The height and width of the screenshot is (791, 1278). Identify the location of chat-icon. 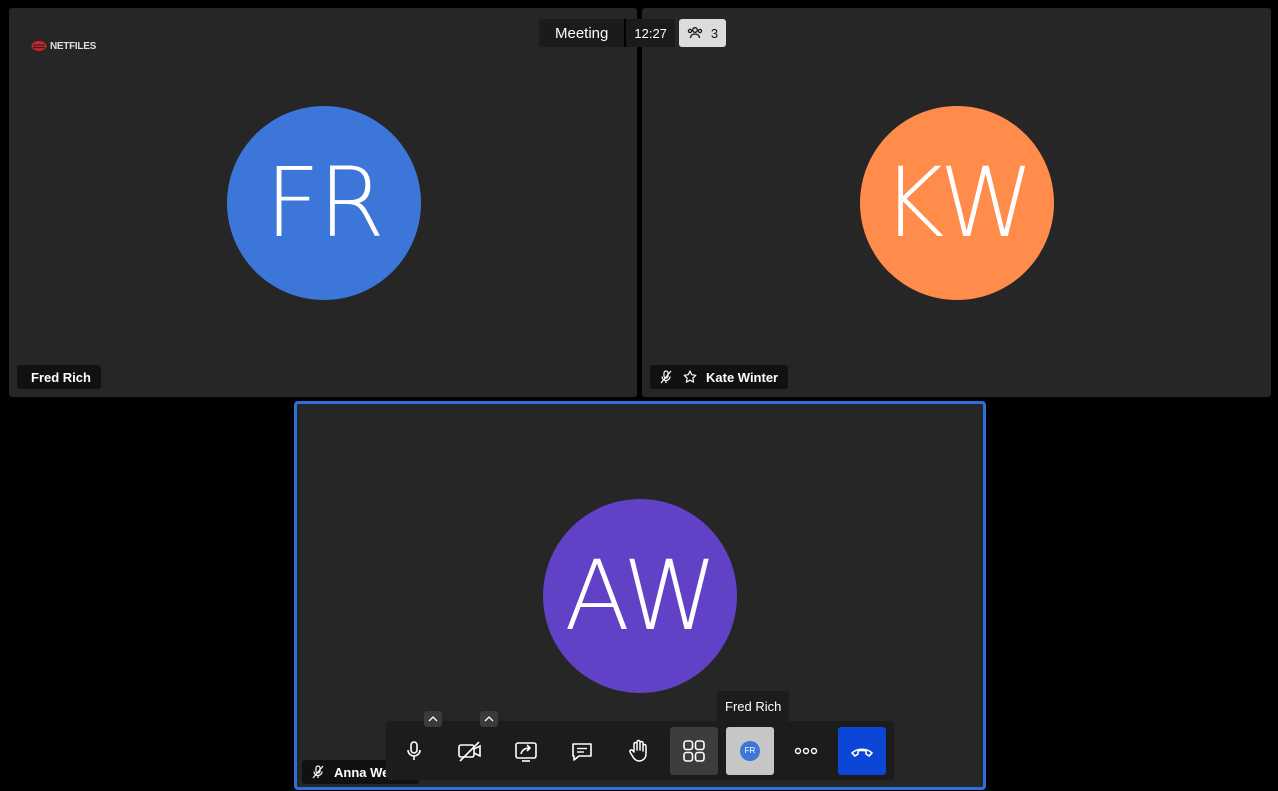
(582, 751).